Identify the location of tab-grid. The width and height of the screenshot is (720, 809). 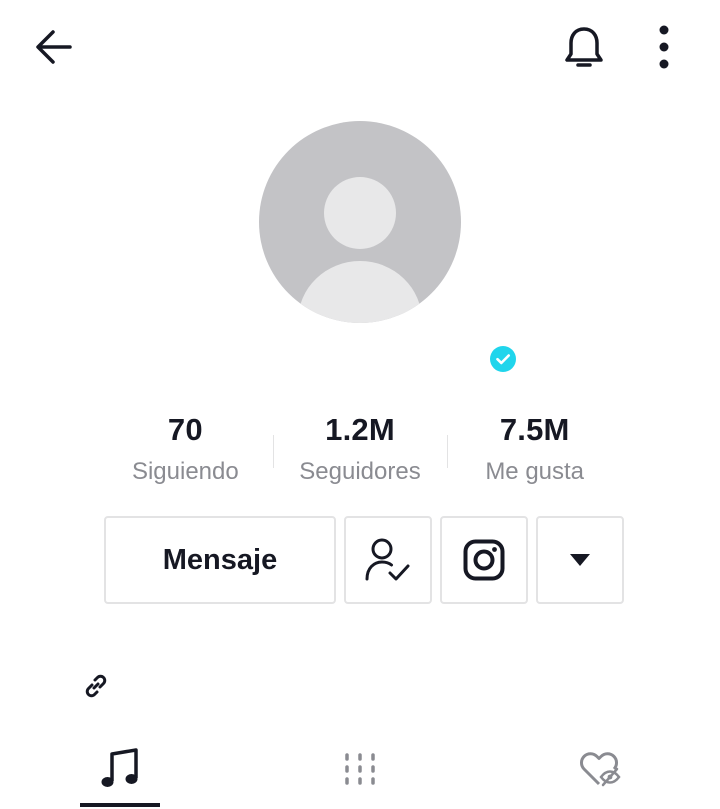
(360, 768).